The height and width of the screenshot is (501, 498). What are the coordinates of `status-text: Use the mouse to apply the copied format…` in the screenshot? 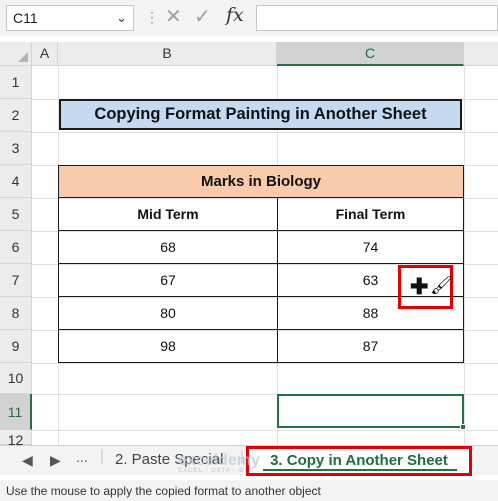 It's located at (163, 491).